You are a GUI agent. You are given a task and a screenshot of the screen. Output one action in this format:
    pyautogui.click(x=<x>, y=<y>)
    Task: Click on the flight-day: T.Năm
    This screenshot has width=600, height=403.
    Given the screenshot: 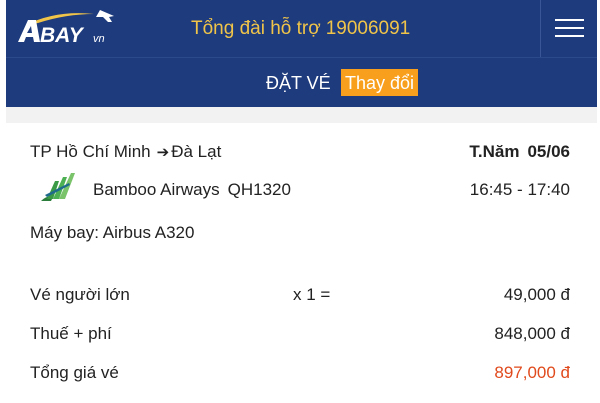 What is the action you would take?
    pyautogui.click(x=494, y=151)
    